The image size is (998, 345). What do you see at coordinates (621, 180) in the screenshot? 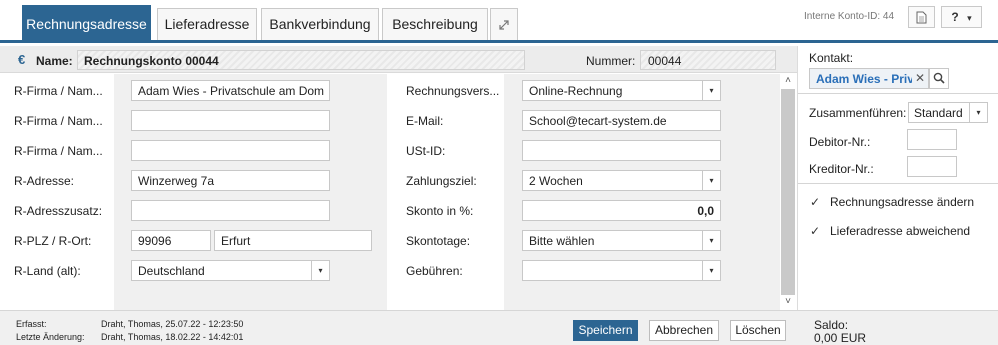
I see `zahlungsziel-select: 2 Wochen ▾` at bounding box center [621, 180].